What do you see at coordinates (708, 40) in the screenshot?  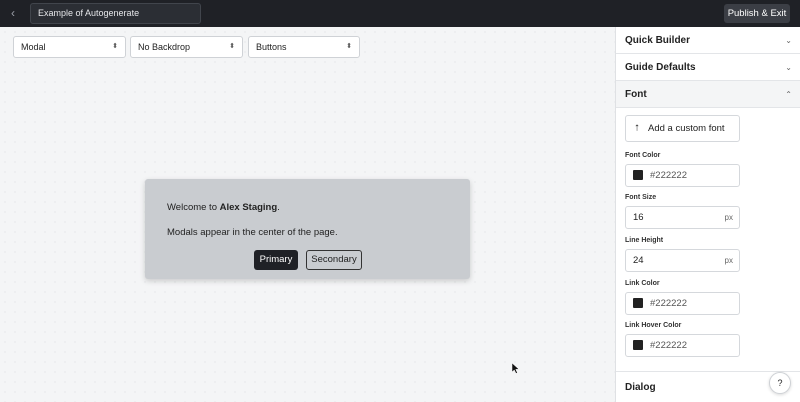 I see `section-quick-builder: Quick Builder ⌄` at bounding box center [708, 40].